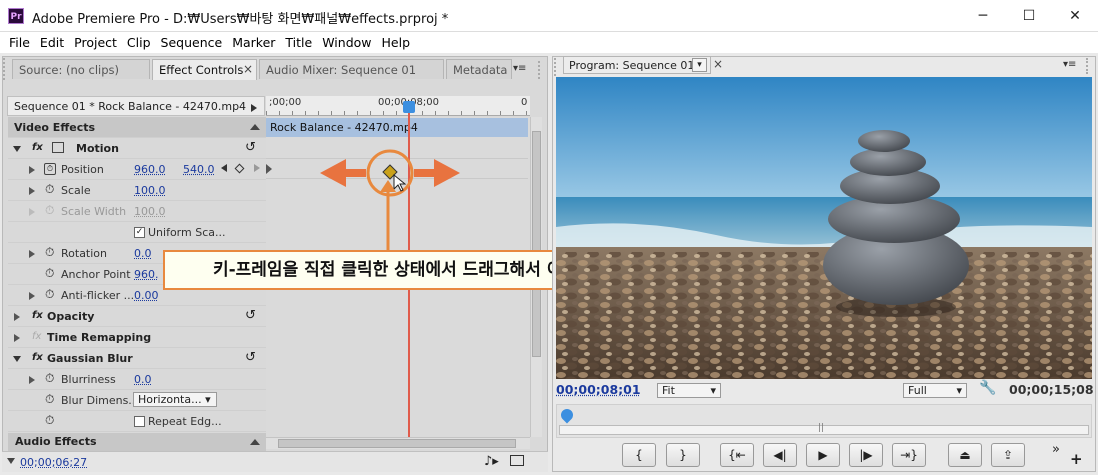 The image size is (1098, 475). I want to click on show-timeline-arrow-icon, so click(254, 108).